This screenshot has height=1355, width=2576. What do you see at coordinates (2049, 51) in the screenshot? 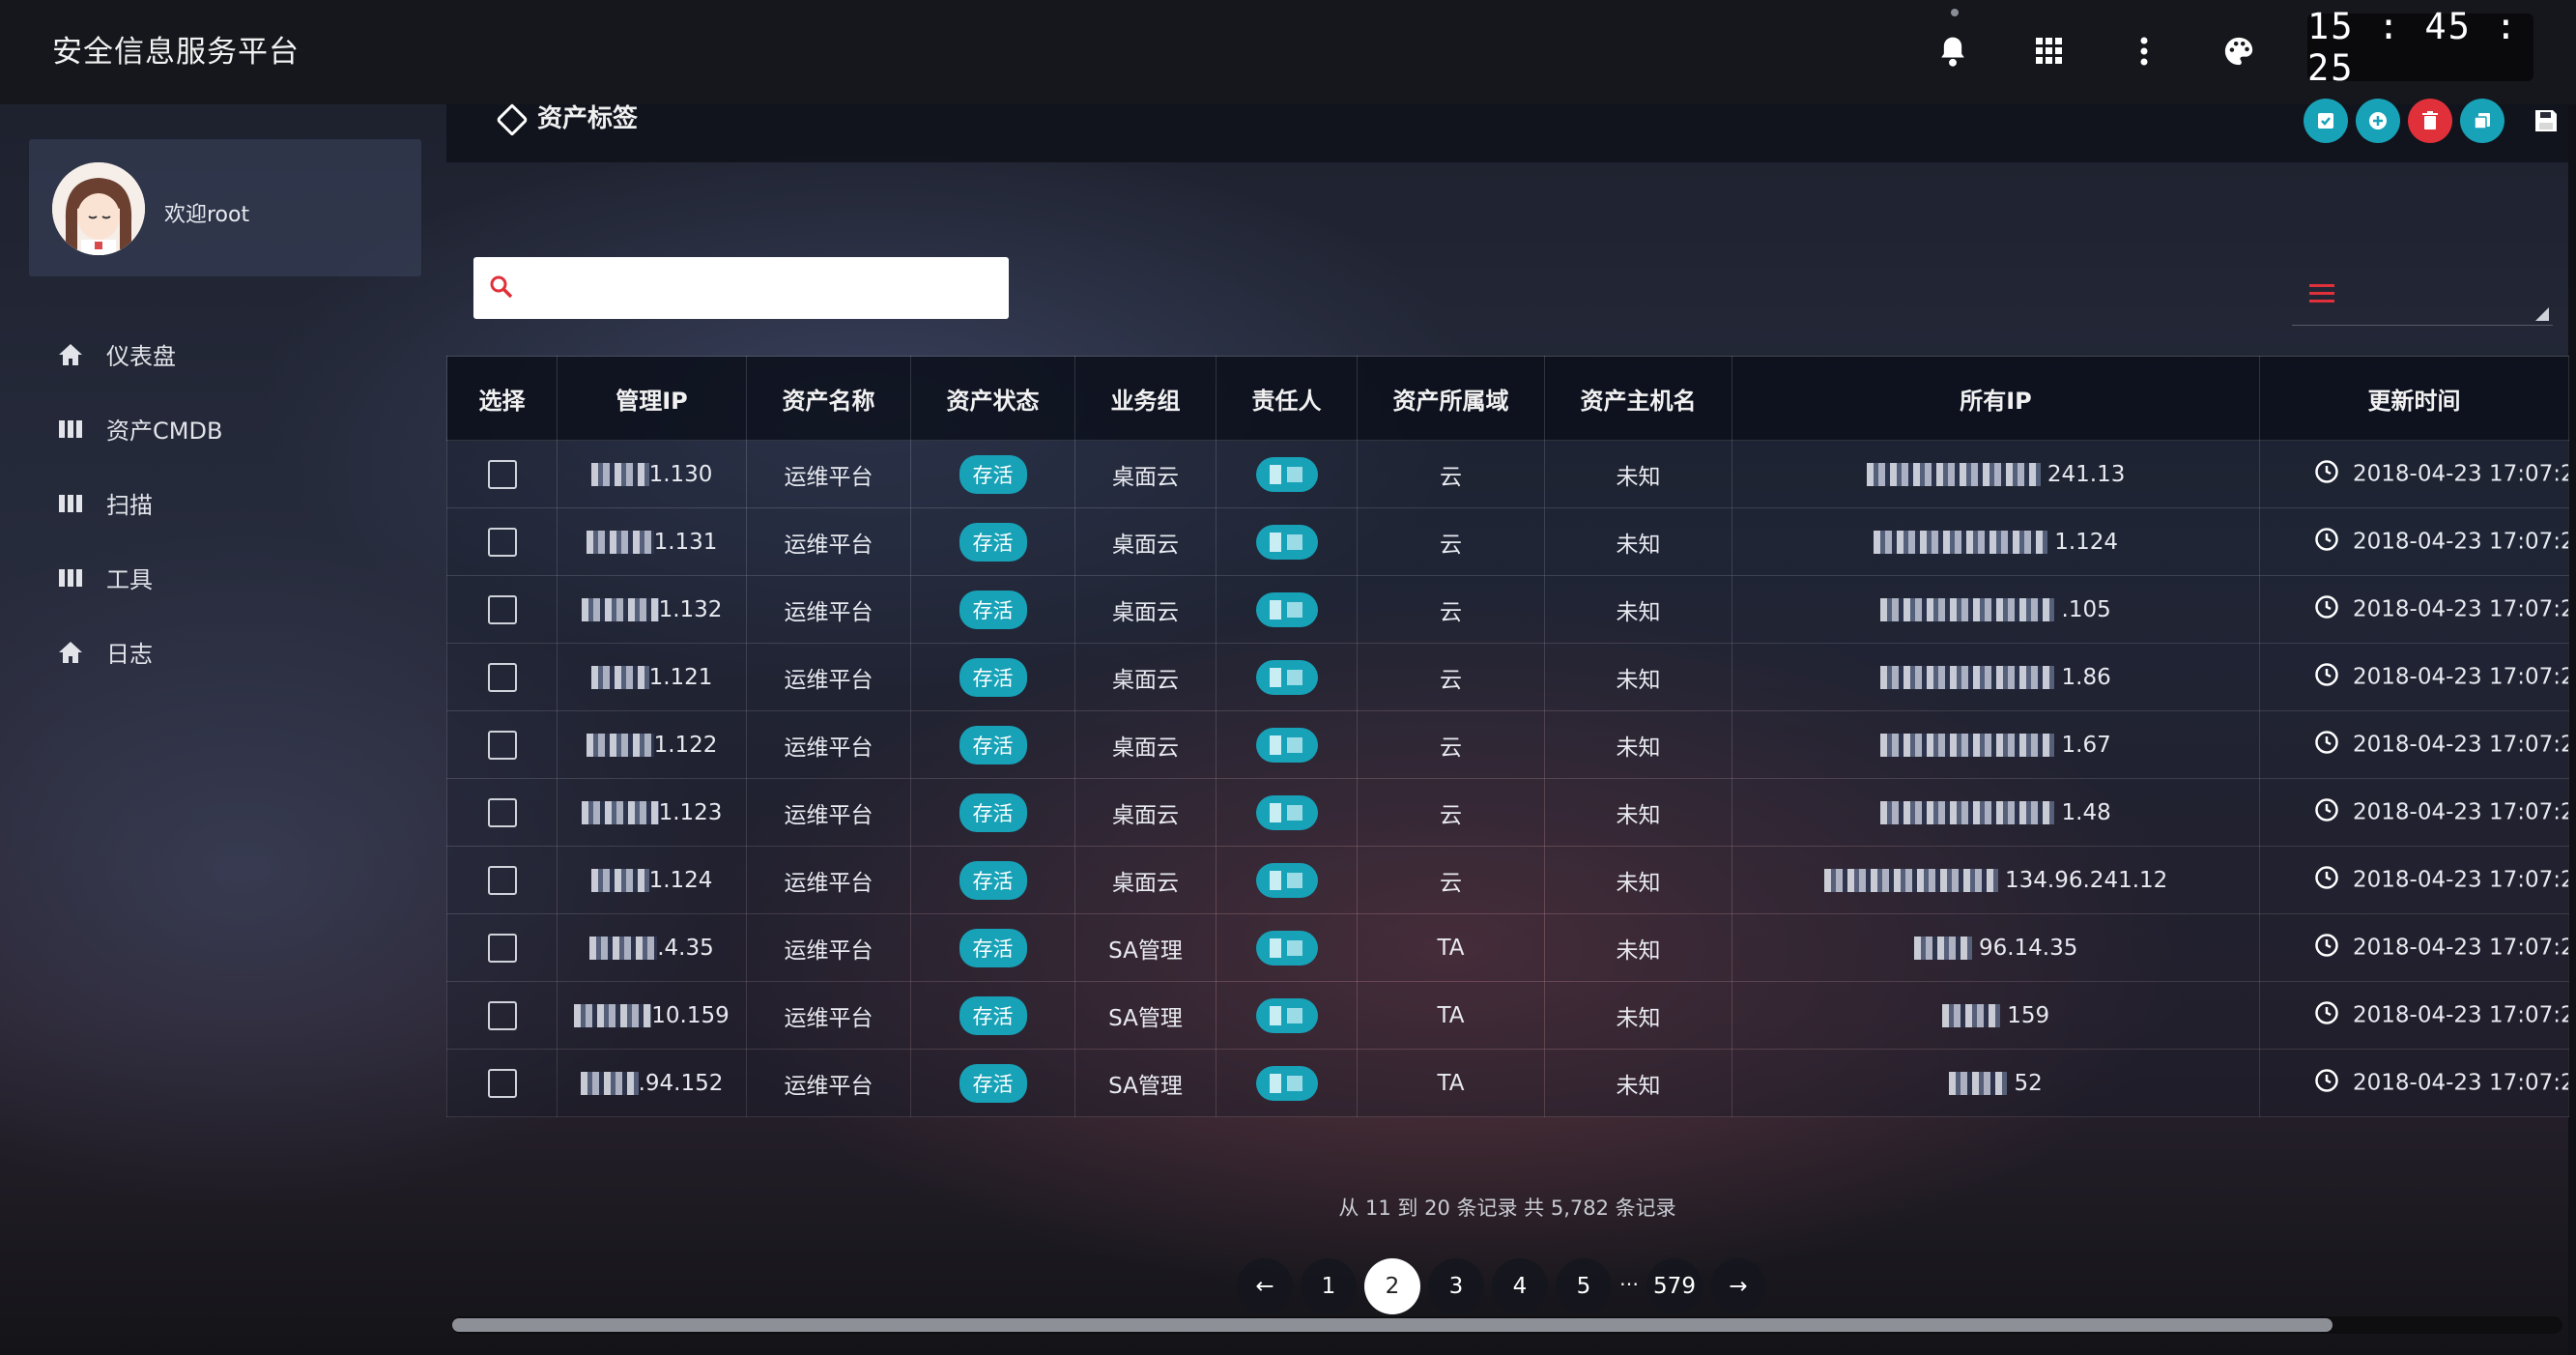
I see `apps-grid-icon` at bounding box center [2049, 51].